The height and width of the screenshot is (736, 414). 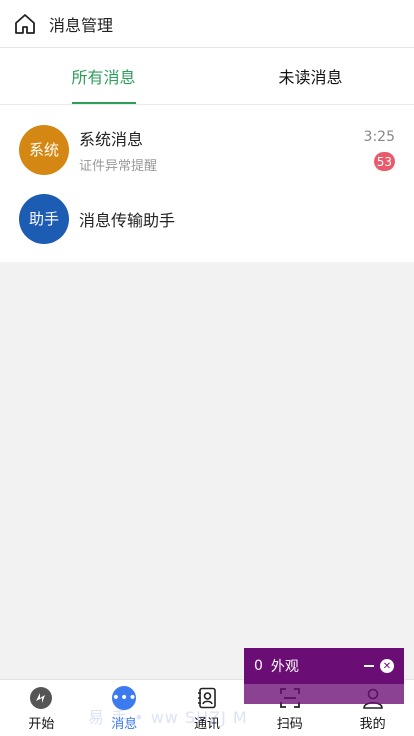 I want to click on start-logo-icon, so click(x=41, y=698).